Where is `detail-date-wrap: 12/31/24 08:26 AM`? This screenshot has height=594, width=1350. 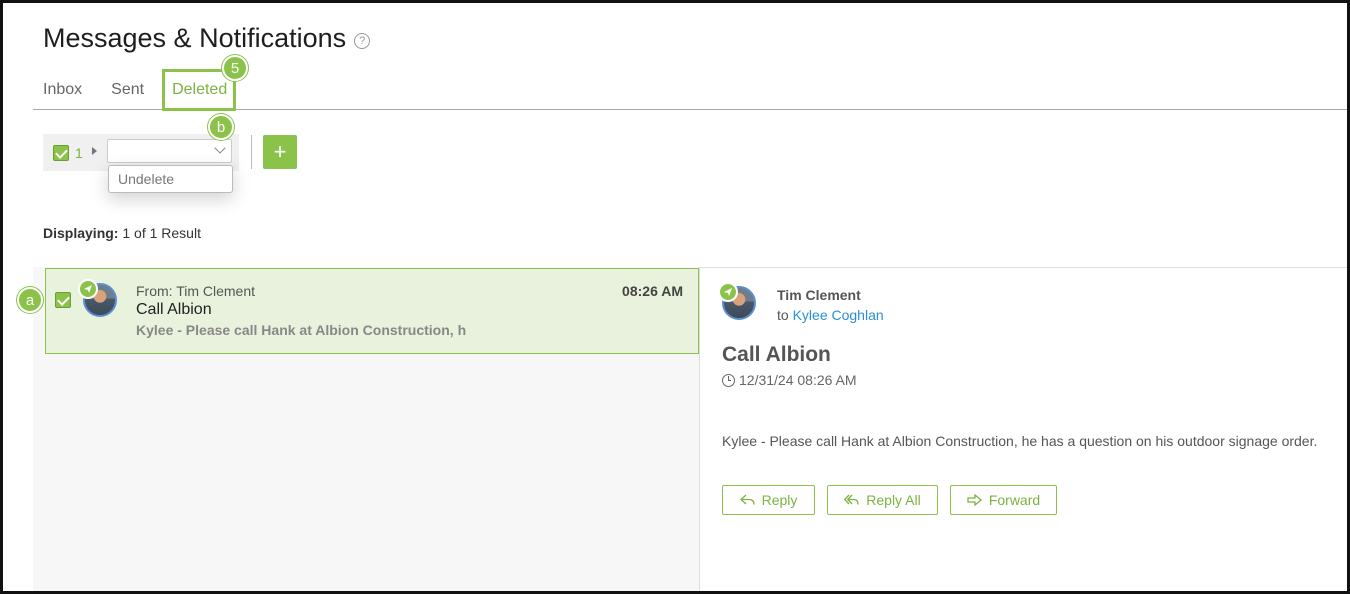
detail-date-wrap: 12/31/24 08:26 AM is located at coordinates (789, 380).